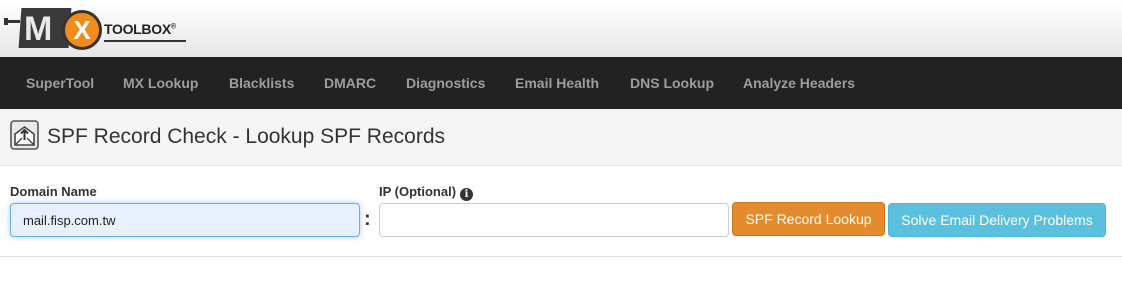 The width and height of the screenshot is (1122, 282). Describe the element at coordinates (808, 219) in the screenshot. I see `spf-record-lookup-button: SPF Record Lookup` at that location.